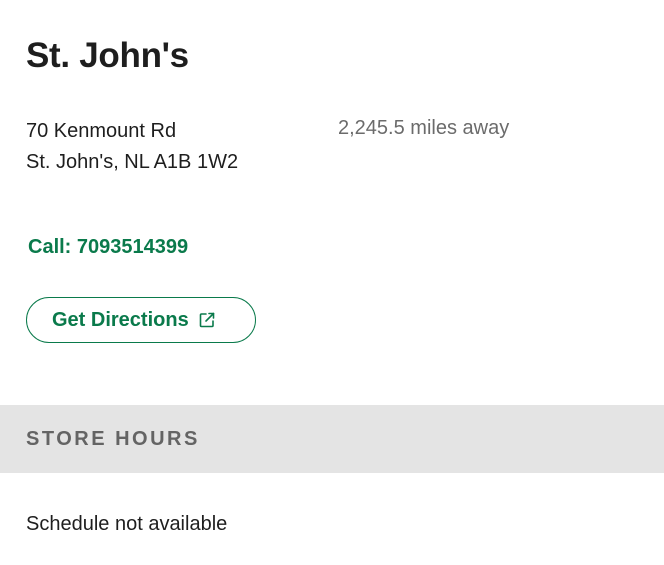 The image size is (664, 565). Describe the element at coordinates (424, 128) in the screenshot. I see `store-distance: 2,245.5 miles away` at that location.